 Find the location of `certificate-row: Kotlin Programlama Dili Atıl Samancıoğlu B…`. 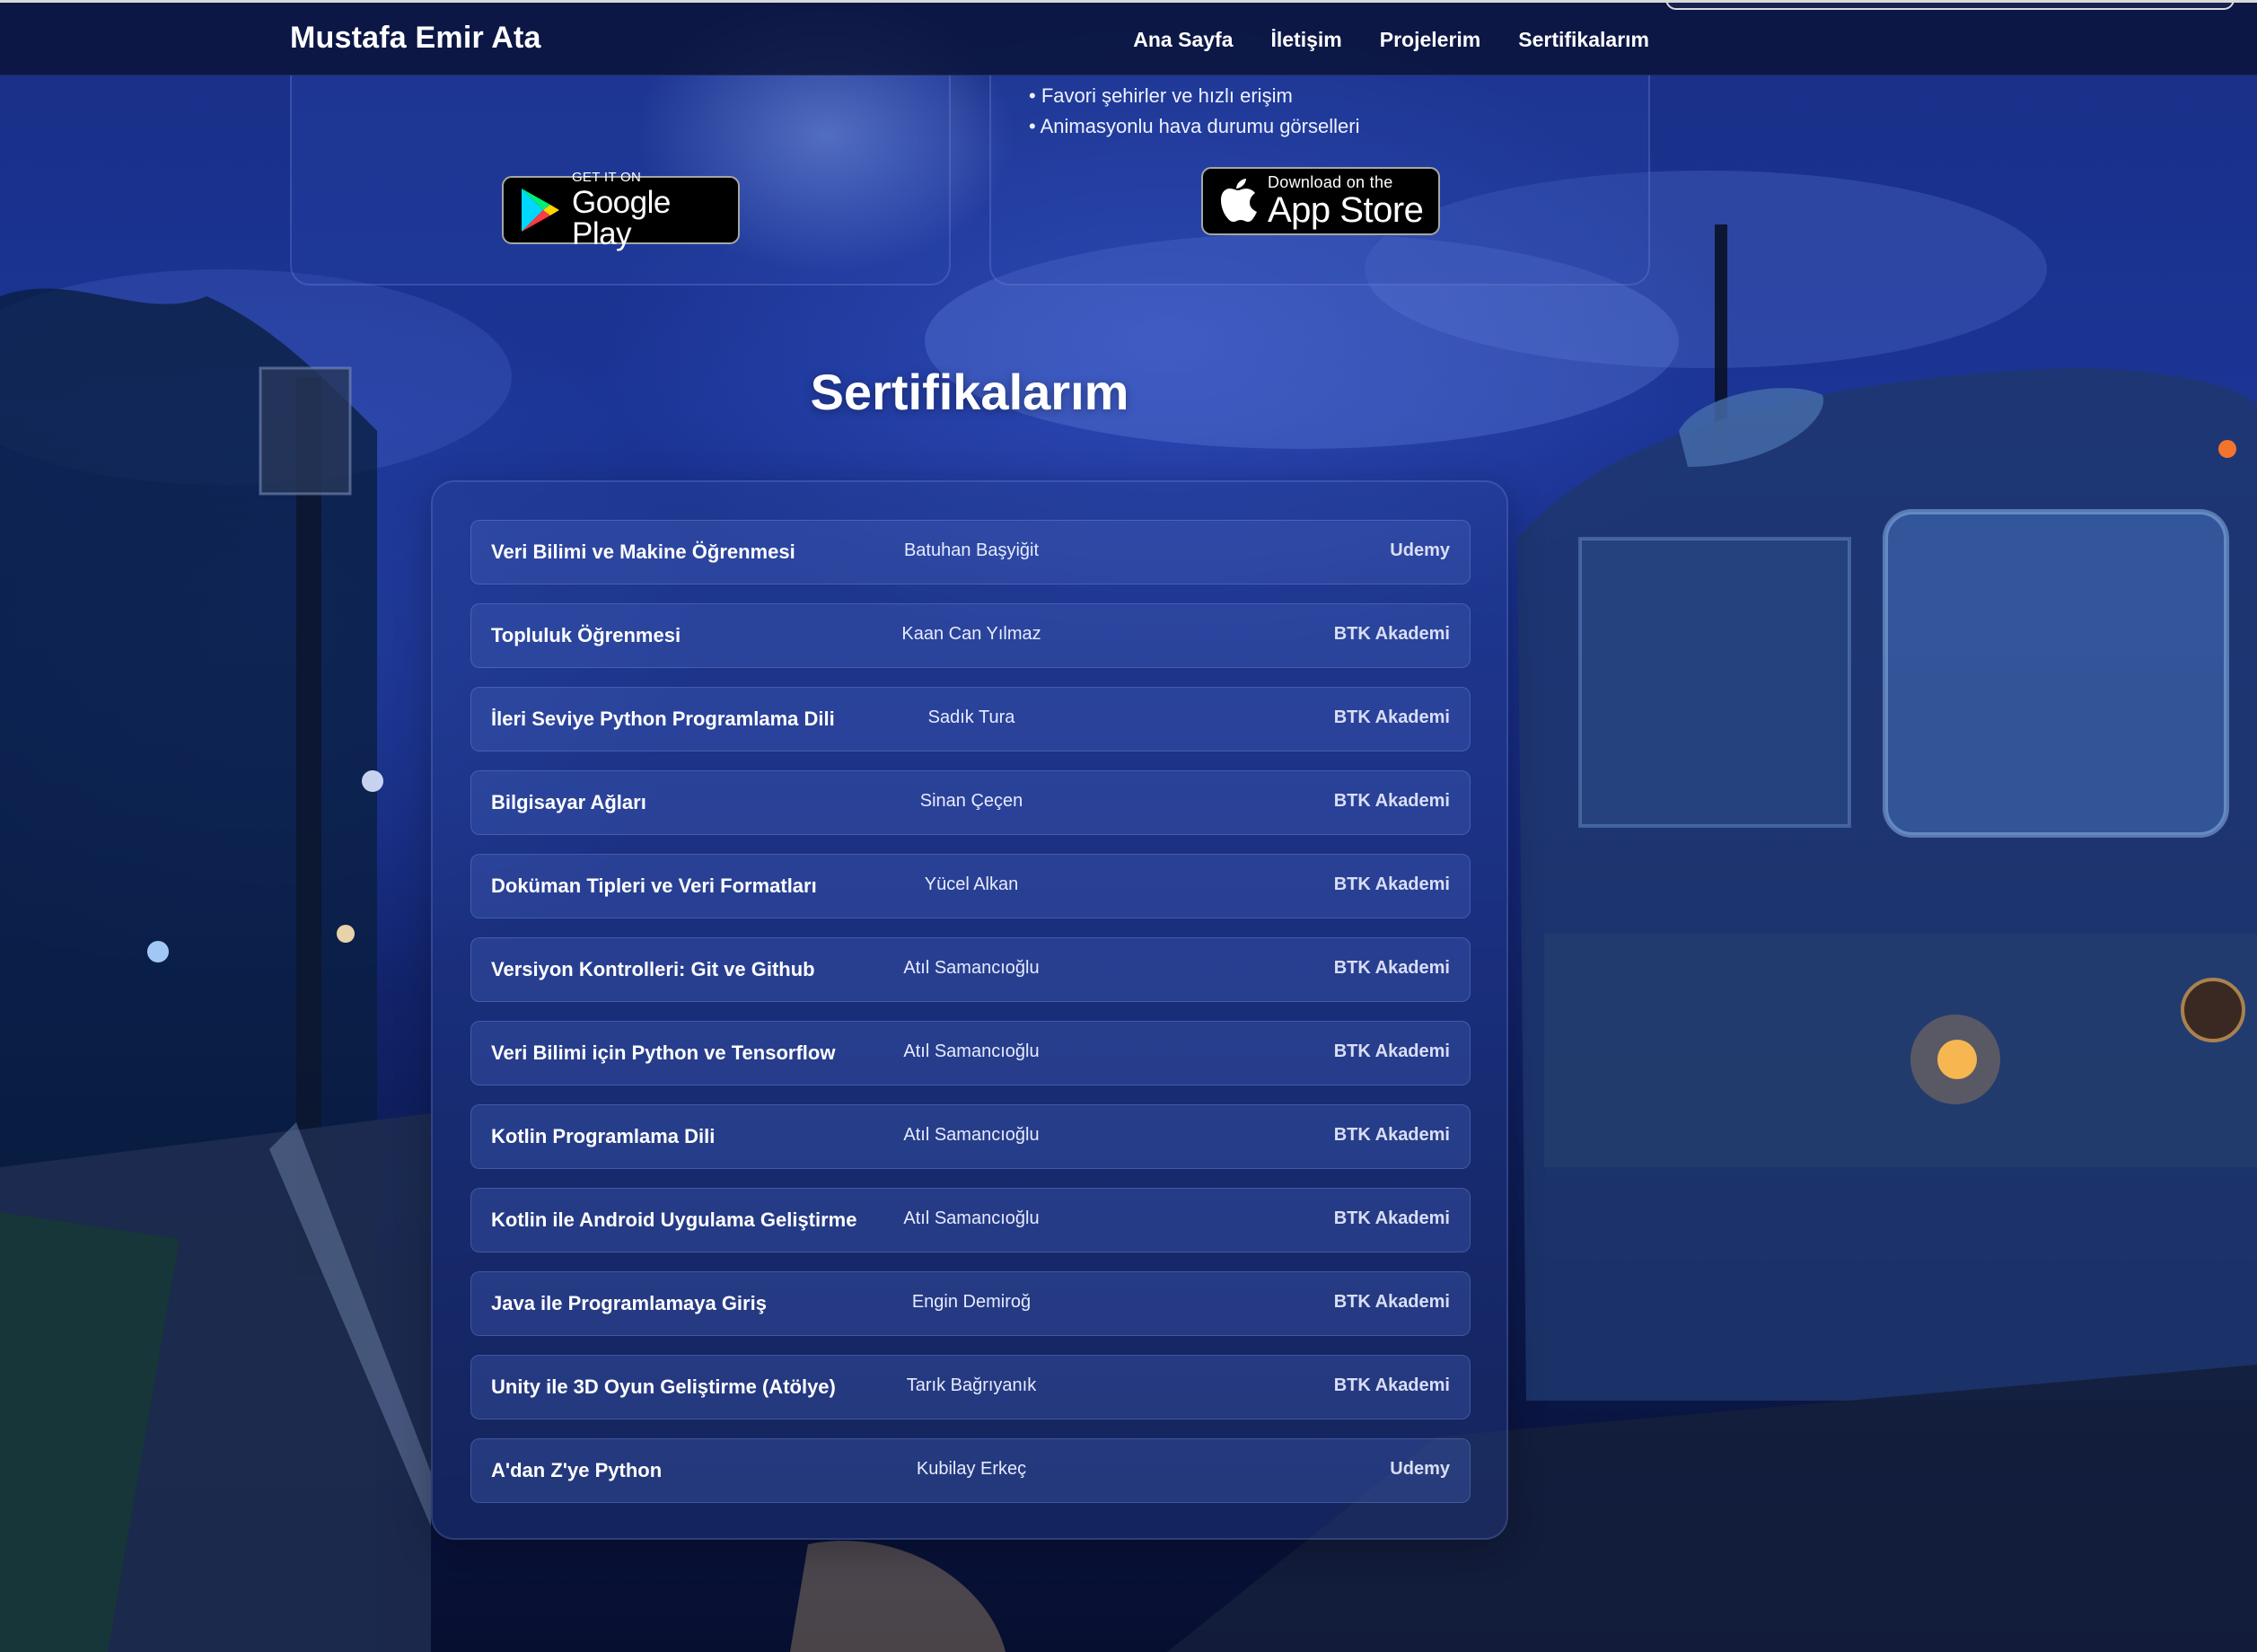

certificate-row: Kotlin Programlama Dili Atıl Samancıoğlu B… is located at coordinates (971, 1136).